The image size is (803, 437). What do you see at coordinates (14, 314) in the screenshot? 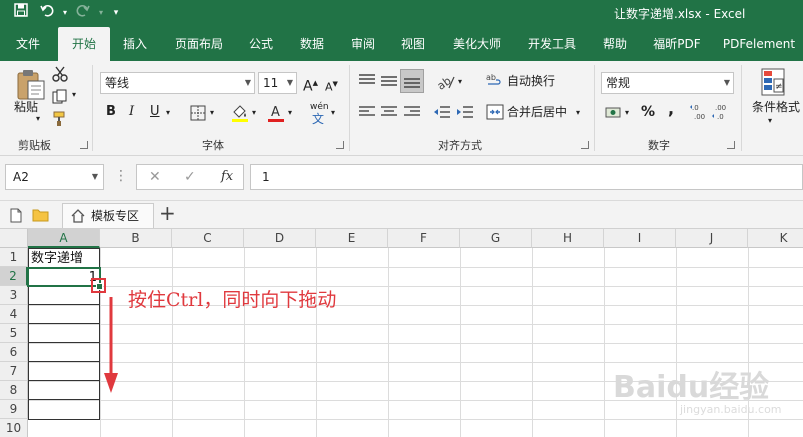
I see `row-header: 4` at bounding box center [14, 314].